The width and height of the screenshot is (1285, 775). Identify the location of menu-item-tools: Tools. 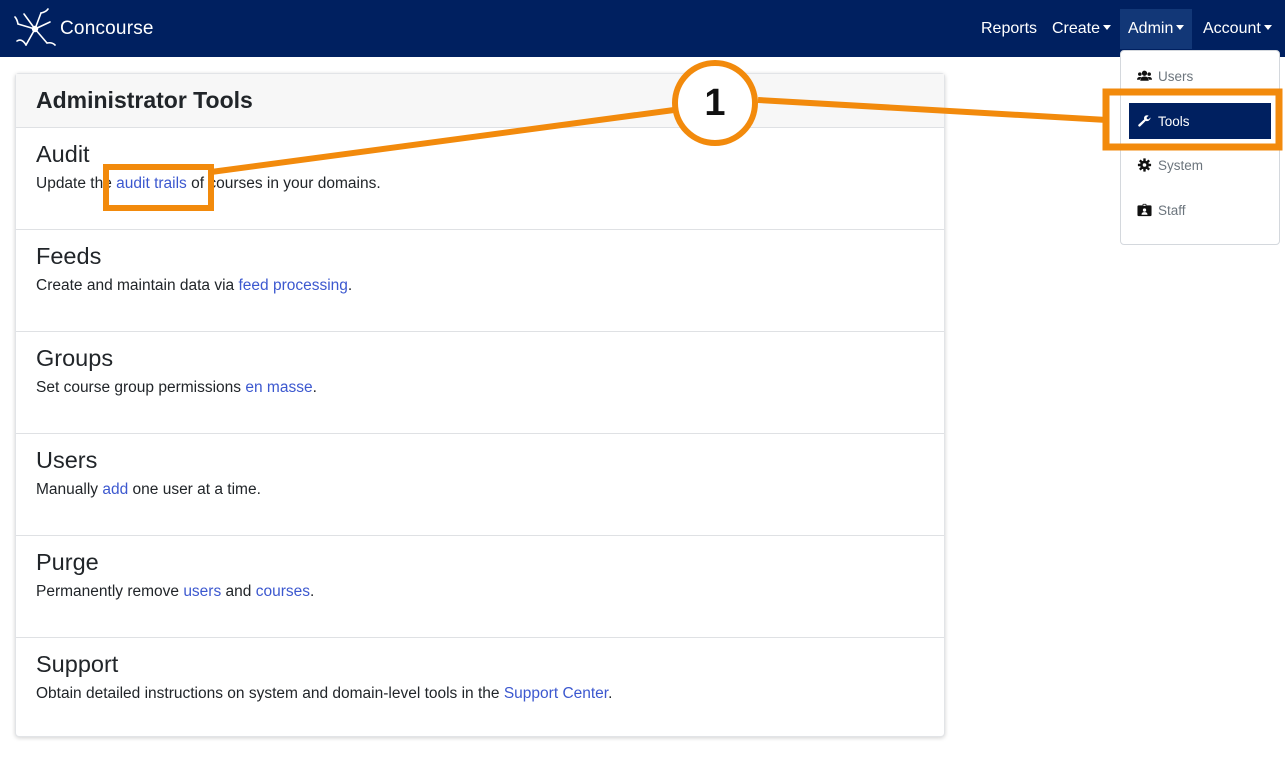
(1200, 121).